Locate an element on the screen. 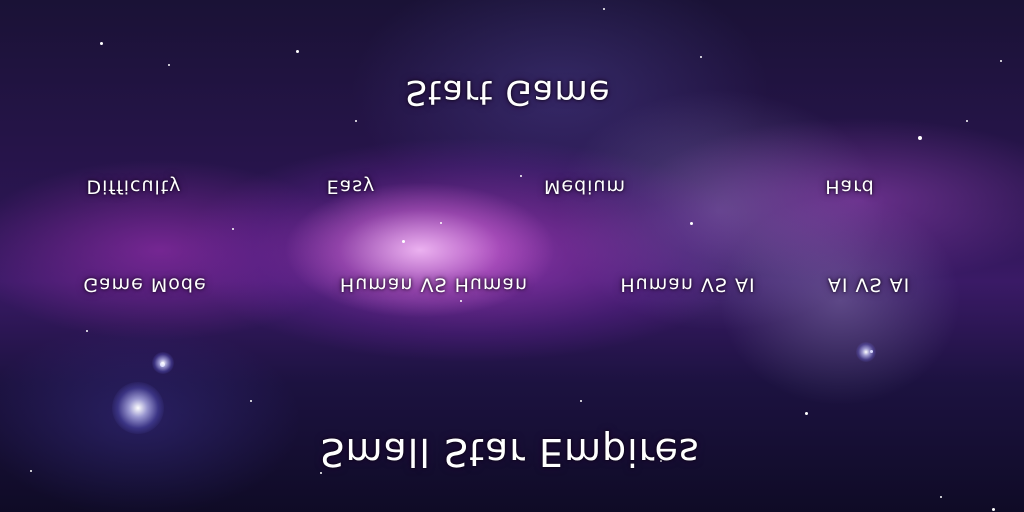 The height and width of the screenshot is (512, 1024). game-mode-option-human-vs-ai: Human VS AI is located at coordinates (687, 285).